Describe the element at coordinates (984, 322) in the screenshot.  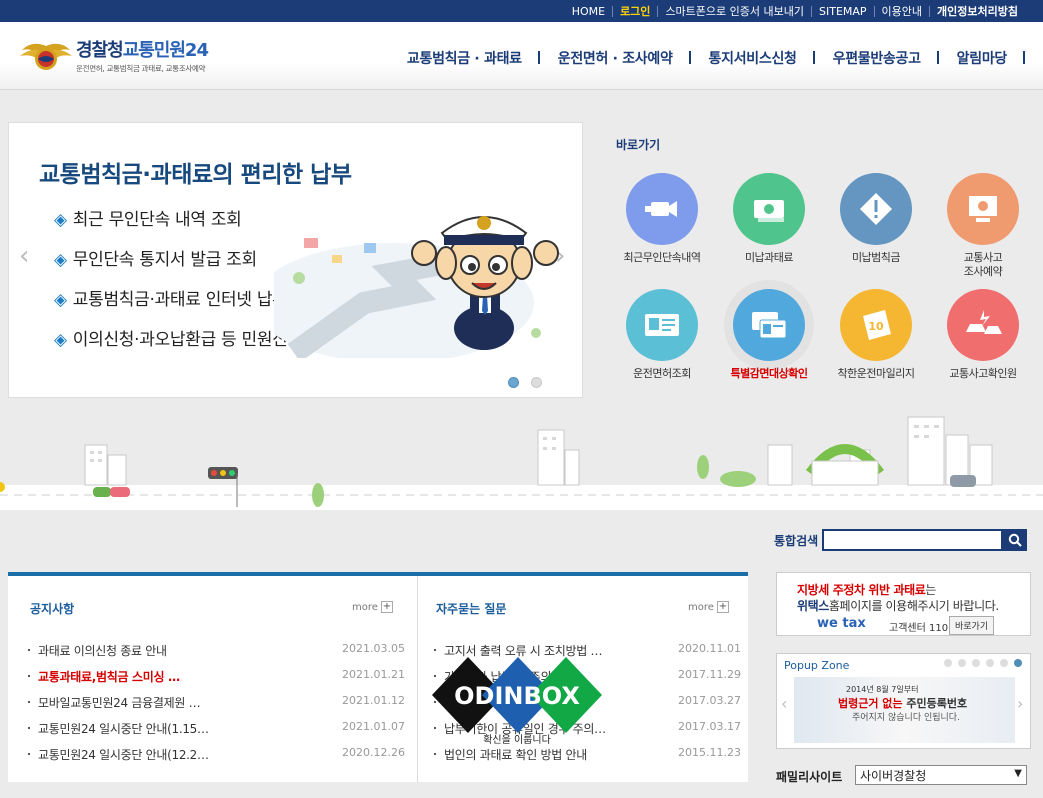
I see `car-crash-icon` at that location.